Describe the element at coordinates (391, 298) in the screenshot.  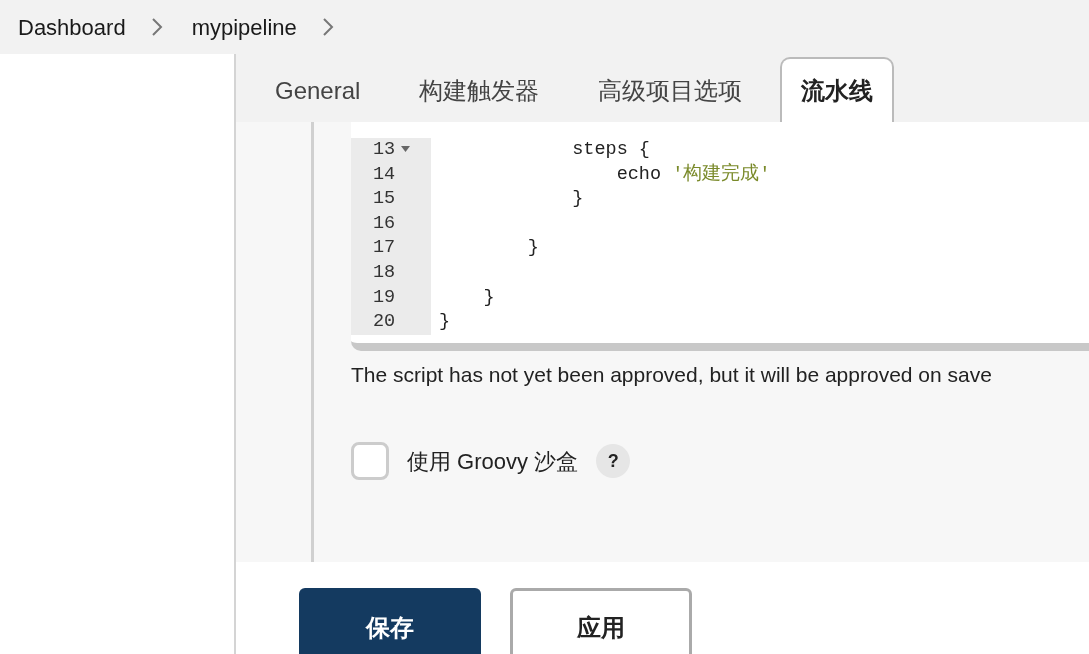
I see `line-number: 19` at that location.